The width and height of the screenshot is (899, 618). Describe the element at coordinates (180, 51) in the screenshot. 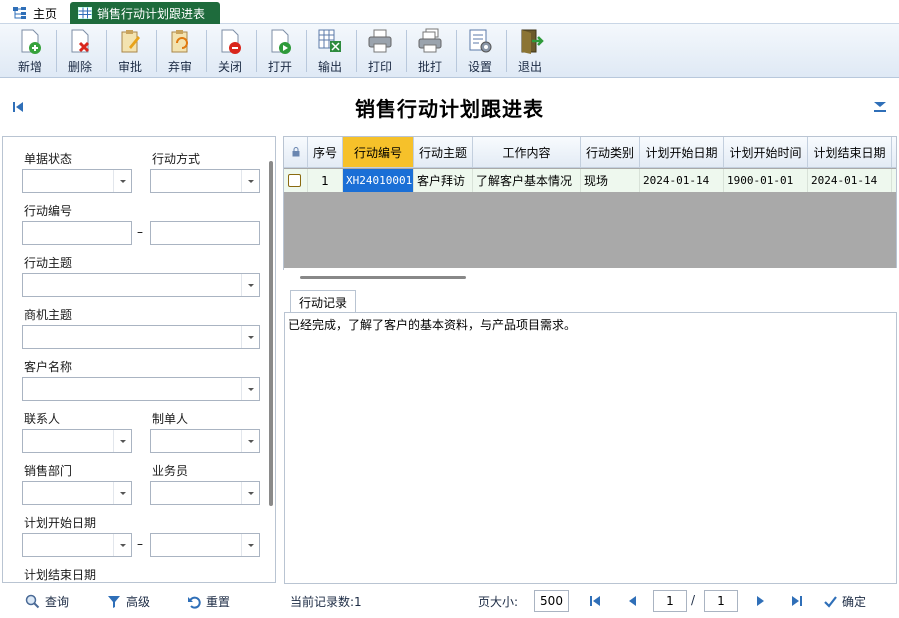

I see `unapprove-button: 弃审` at that location.